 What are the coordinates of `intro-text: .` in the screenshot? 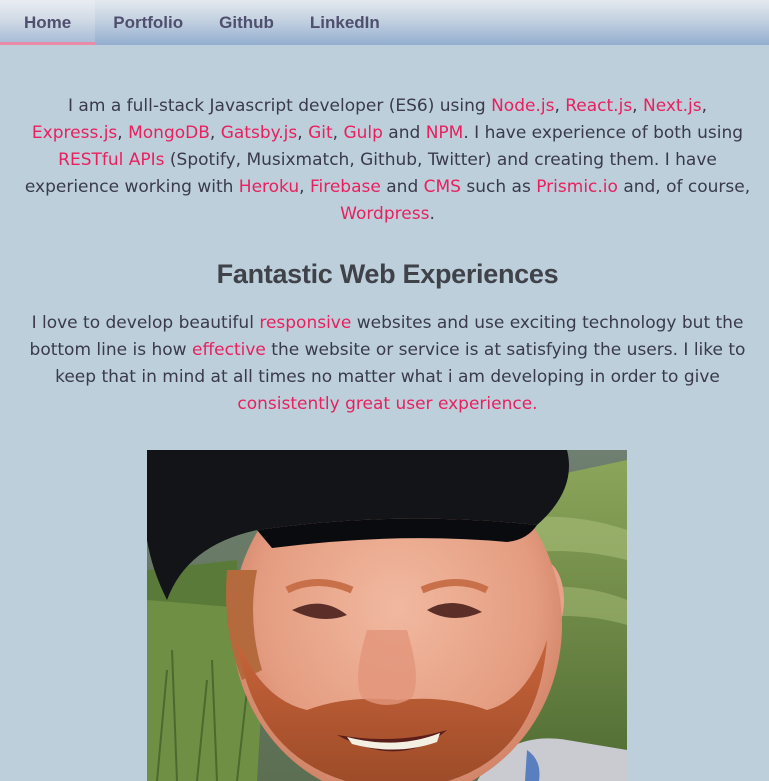 It's located at (432, 214).